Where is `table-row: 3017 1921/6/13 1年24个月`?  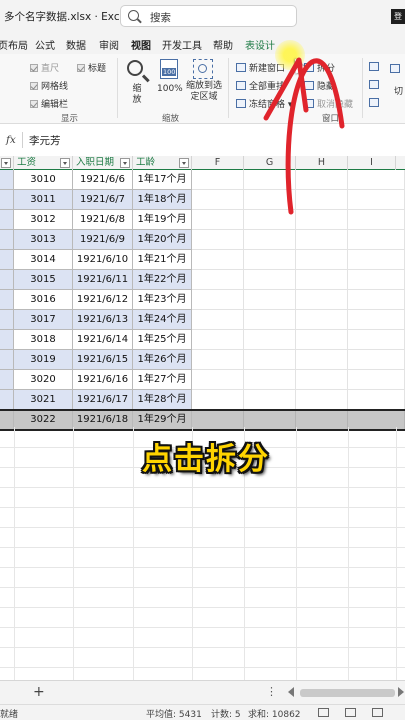
table-row: 3017 1921/6/13 1年24个月 is located at coordinates (202, 320).